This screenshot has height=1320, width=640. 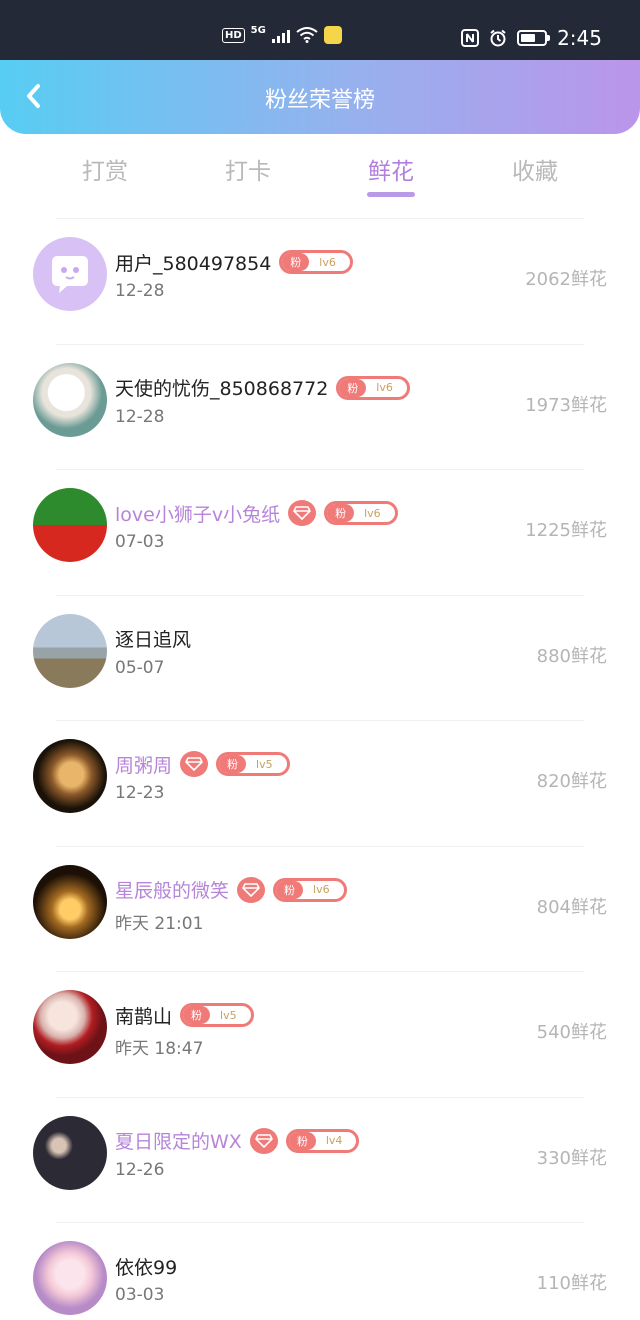 I want to click on tab-bar: 打赏 打卡 鲜花 收藏, so click(x=320, y=176).